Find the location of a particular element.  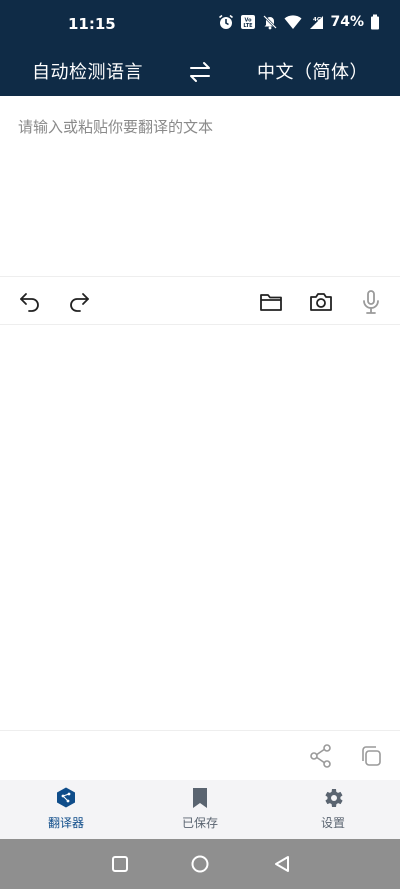

undo-button is located at coordinates (30, 302).